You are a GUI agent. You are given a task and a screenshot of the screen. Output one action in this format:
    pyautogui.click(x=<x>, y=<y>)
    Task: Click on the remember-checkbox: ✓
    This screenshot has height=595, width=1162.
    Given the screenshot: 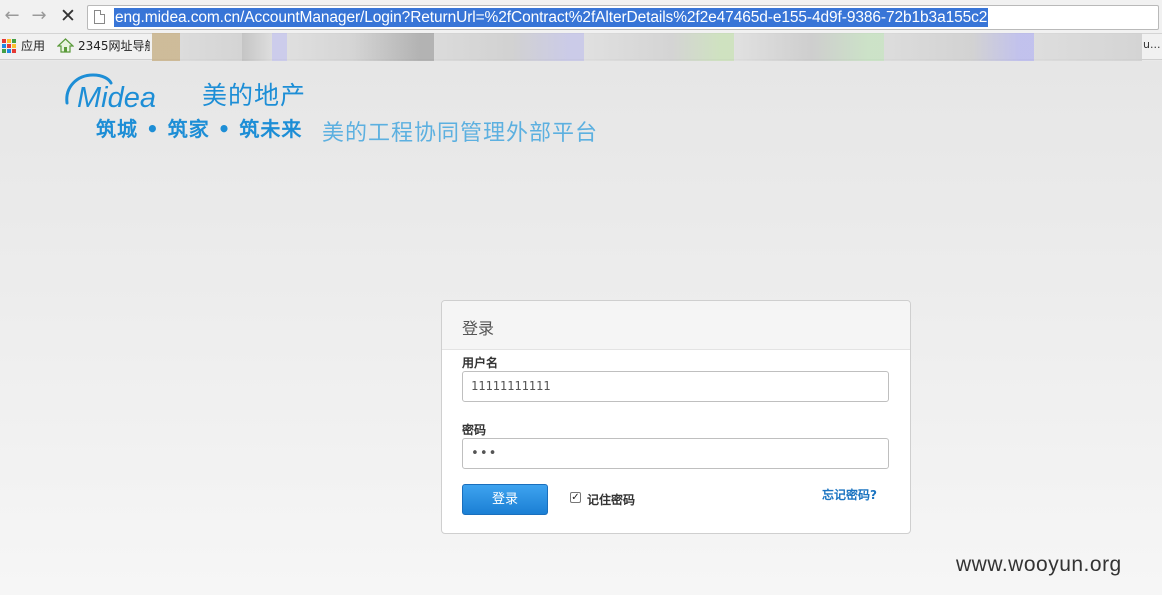 What is the action you would take?
    pyautogui.click(x=575, y=497)
    